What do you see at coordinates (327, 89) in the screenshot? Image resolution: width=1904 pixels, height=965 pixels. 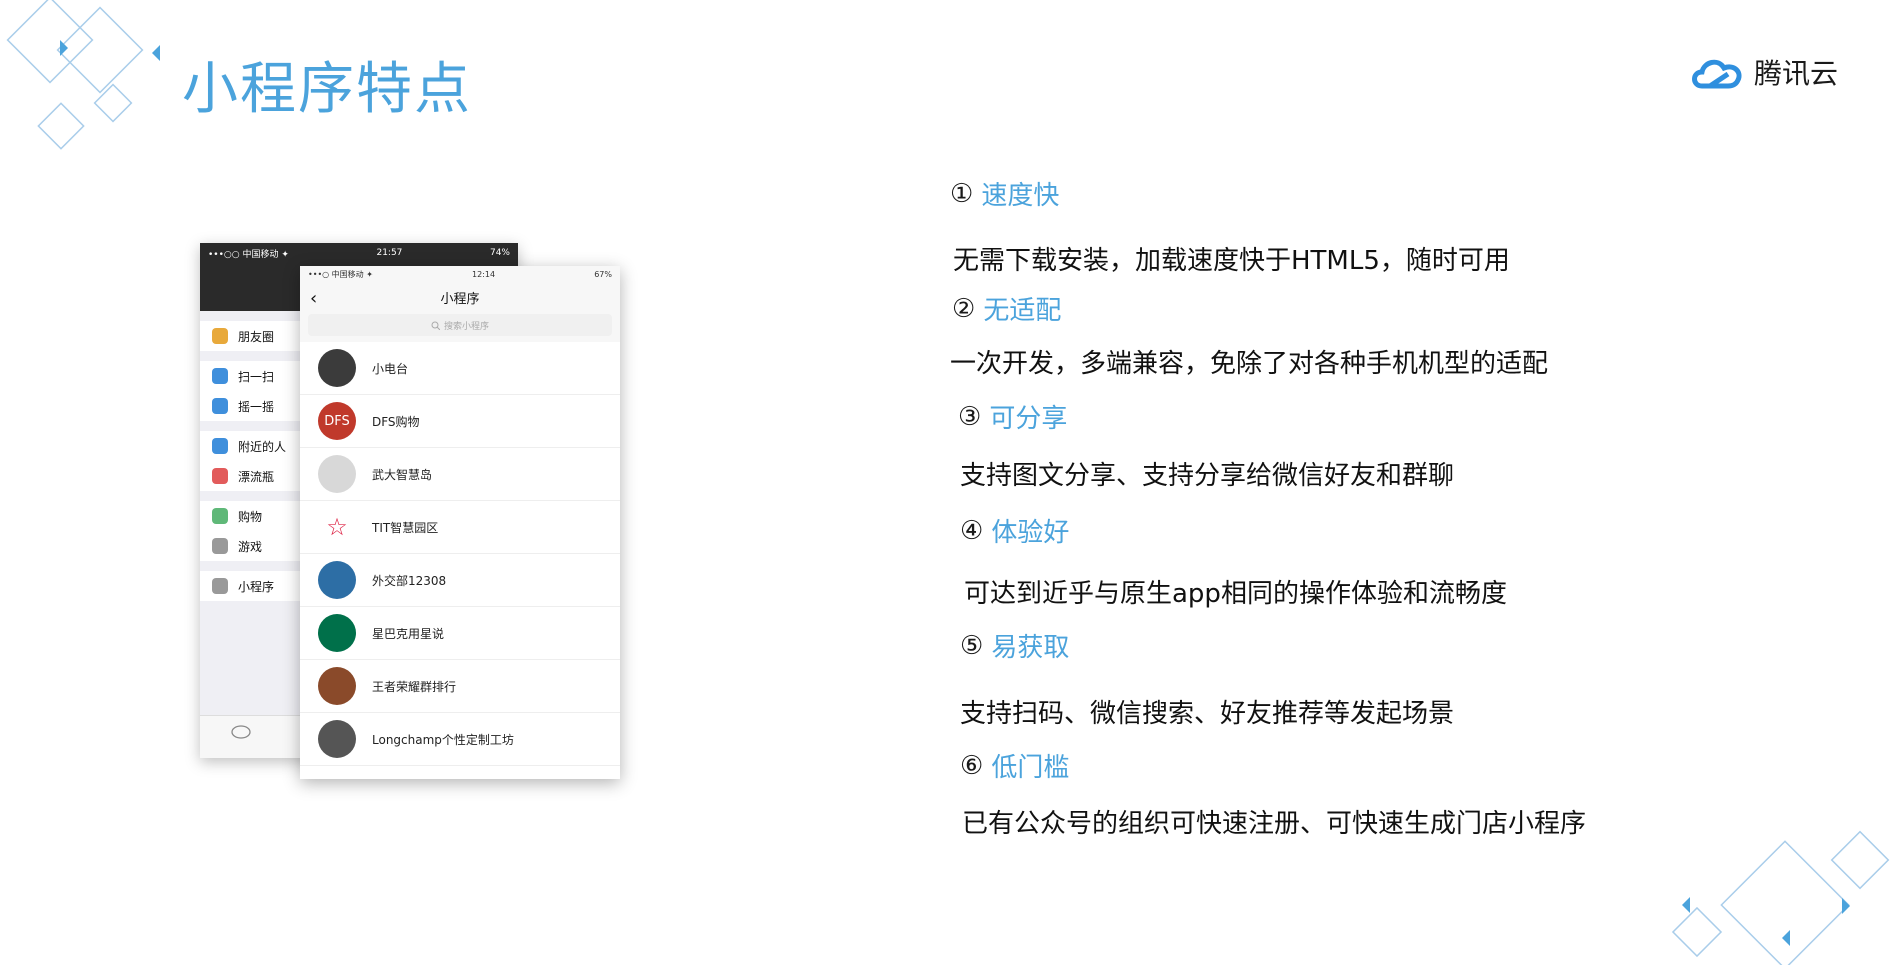 I see `slide-title: 小程序特点` at bounding box center [327, 89].